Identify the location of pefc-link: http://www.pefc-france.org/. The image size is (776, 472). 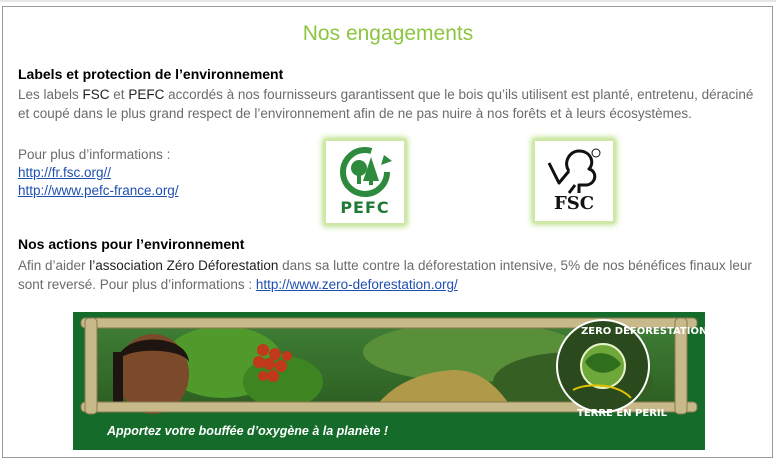
(98, 190).